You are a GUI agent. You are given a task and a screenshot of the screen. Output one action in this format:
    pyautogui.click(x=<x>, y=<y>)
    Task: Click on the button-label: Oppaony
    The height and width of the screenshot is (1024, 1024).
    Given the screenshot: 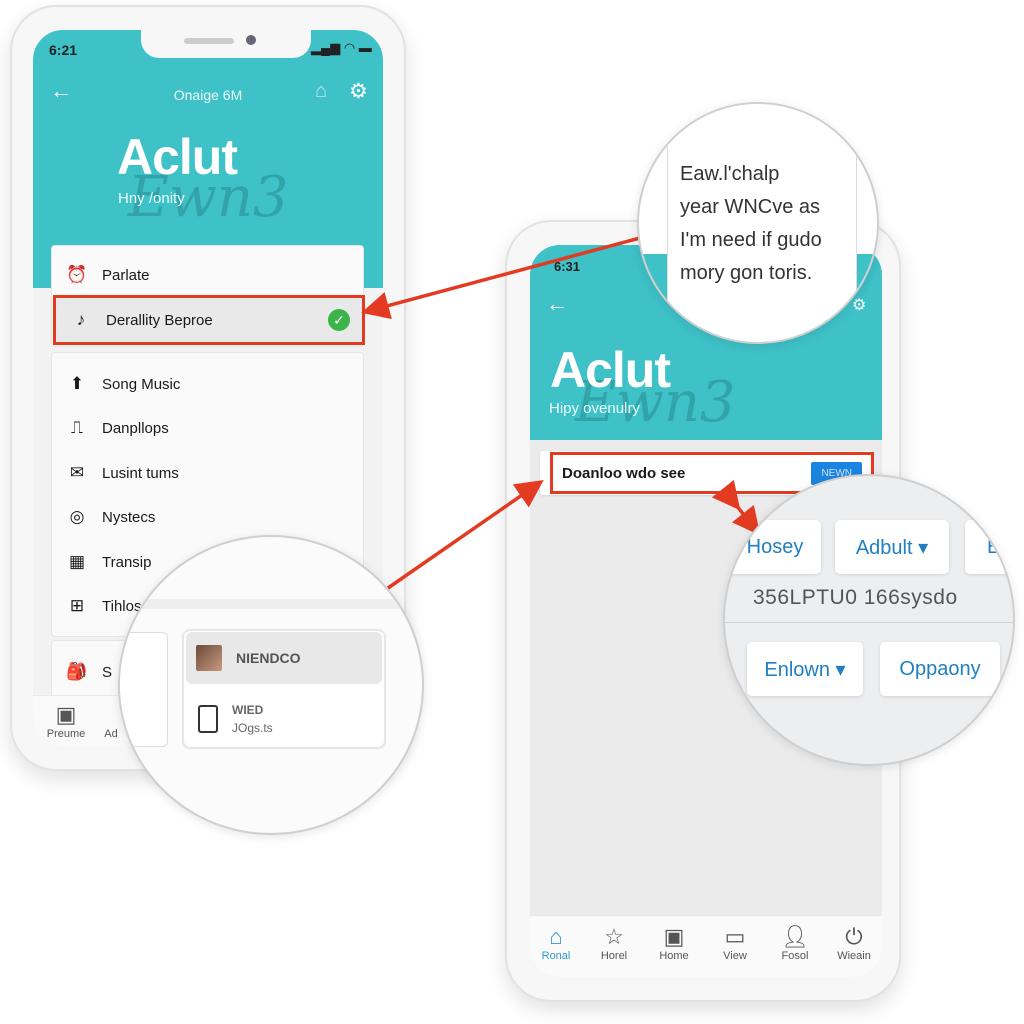 What is the action you would take?
    pyautogui.click(x=940, y=668)
    